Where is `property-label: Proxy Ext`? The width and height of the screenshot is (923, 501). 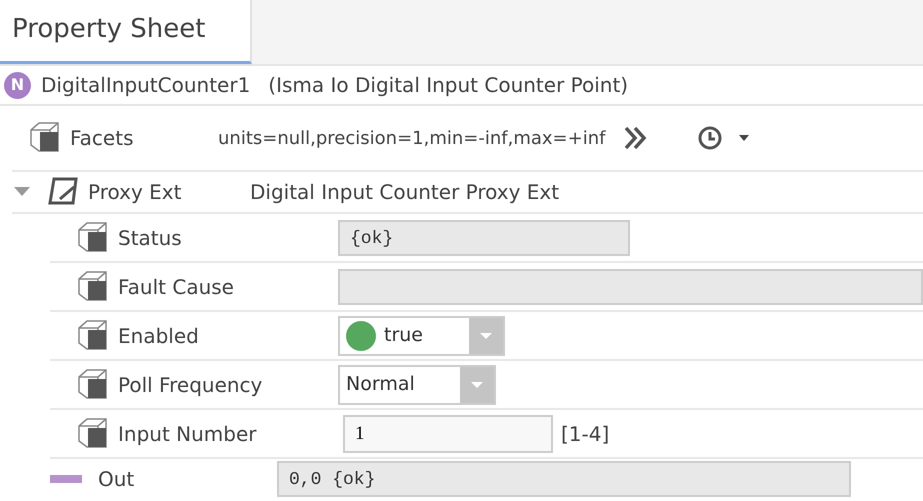
property-label: Proxy Ext is located at coordinates (135, 192).